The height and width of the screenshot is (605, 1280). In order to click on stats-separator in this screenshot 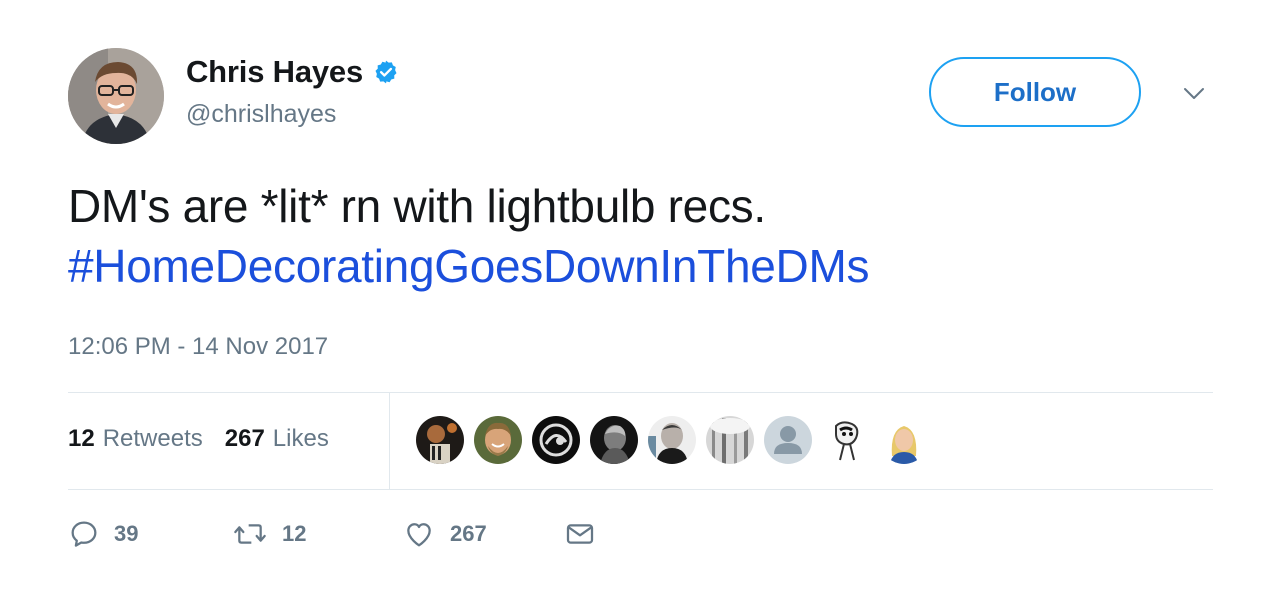, I will do `click(389, 441)`.